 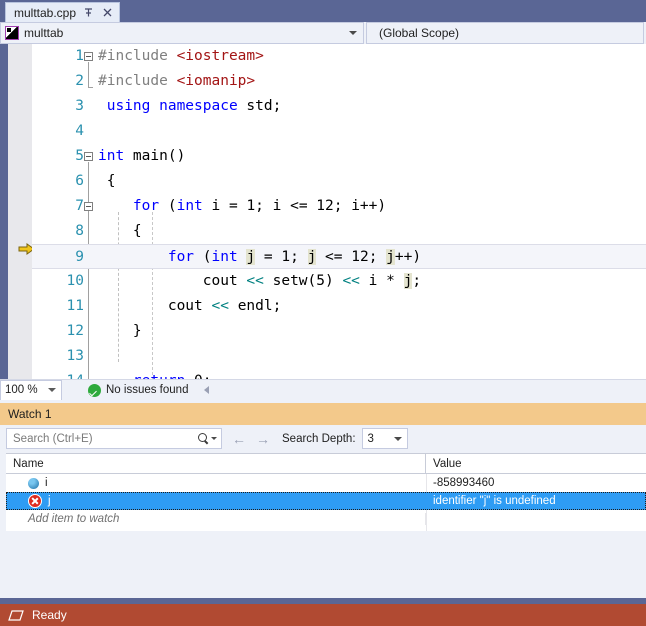 What do you see at coordinates (323, 414) in the screenshot?
I see `watch-panel-header: Watch 1` at bounding box center [323, 414].